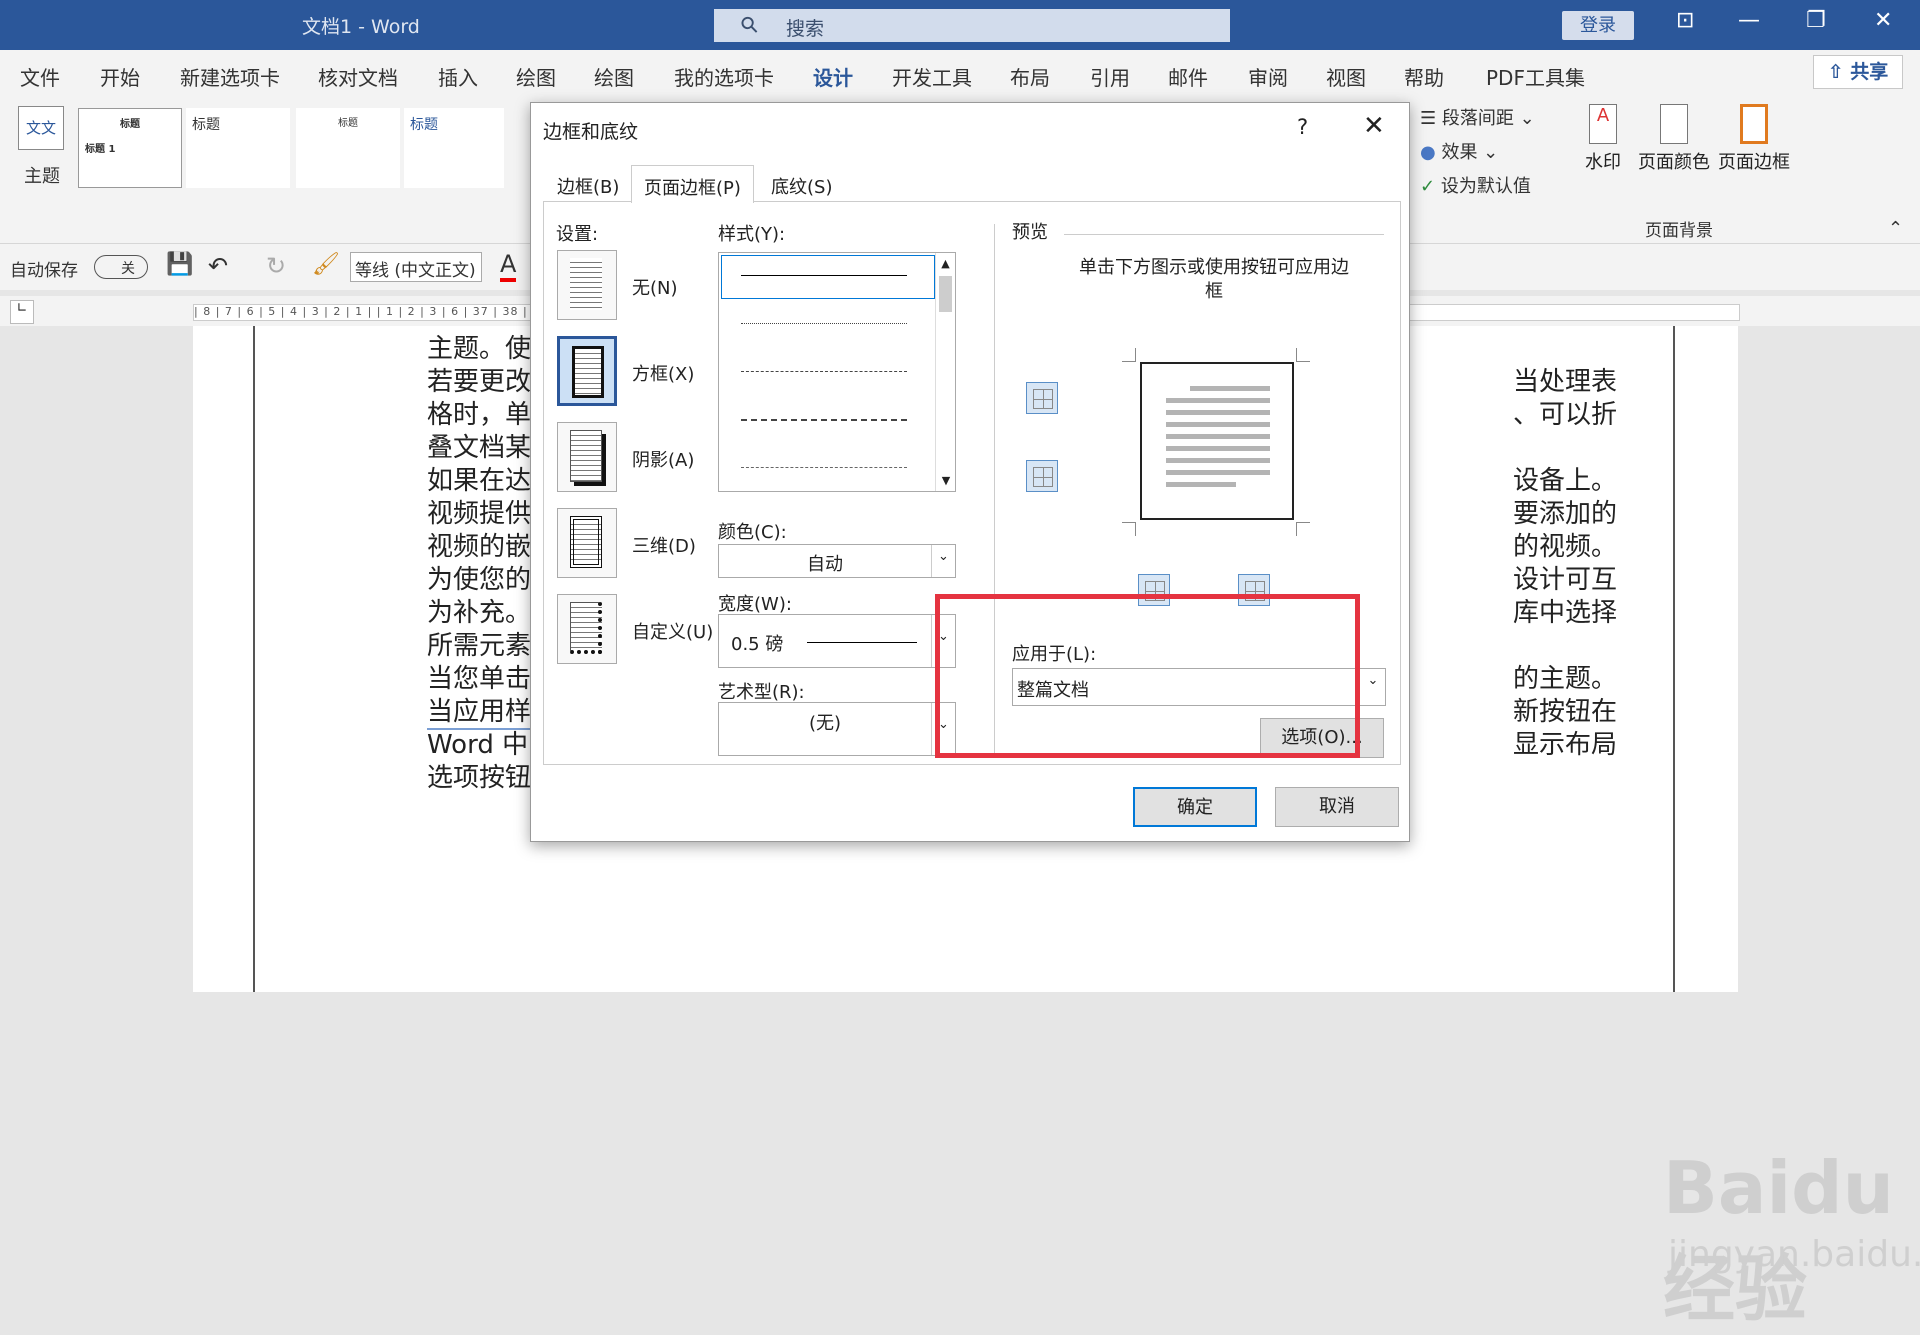 This screenshot has height=1335, width=1920. I want to click on share-button: ⇧ 共享, so click(1858, 72).